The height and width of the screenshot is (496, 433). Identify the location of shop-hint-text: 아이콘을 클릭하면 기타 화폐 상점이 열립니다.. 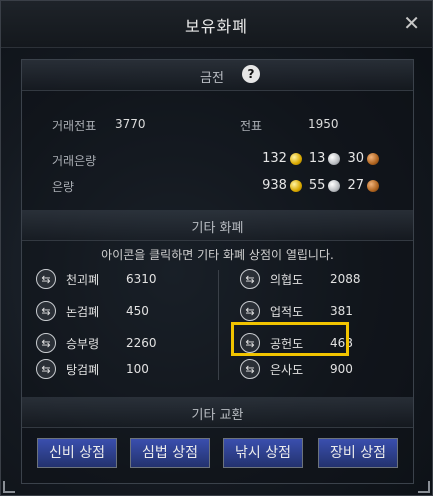
(217, 255).